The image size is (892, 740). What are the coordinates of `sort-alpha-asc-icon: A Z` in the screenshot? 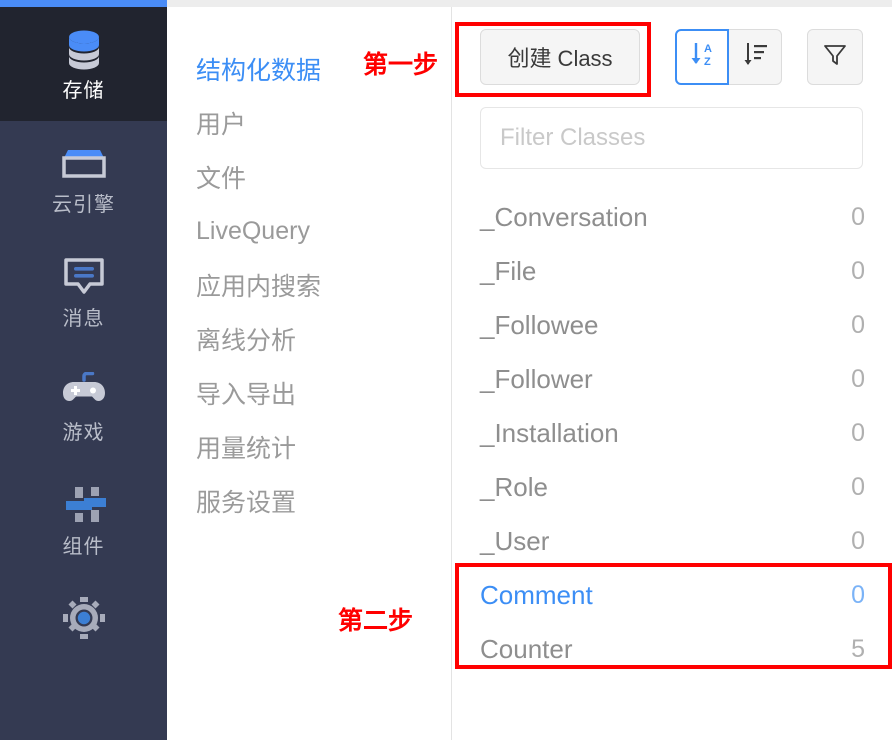 It's located at (702, 57).